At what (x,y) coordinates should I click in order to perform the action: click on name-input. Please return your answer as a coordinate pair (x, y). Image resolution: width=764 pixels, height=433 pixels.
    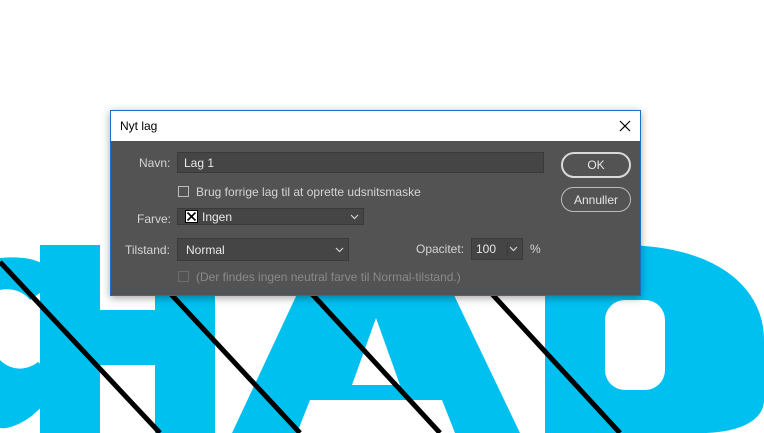
    Looking at the image, I should click on (360, 162).